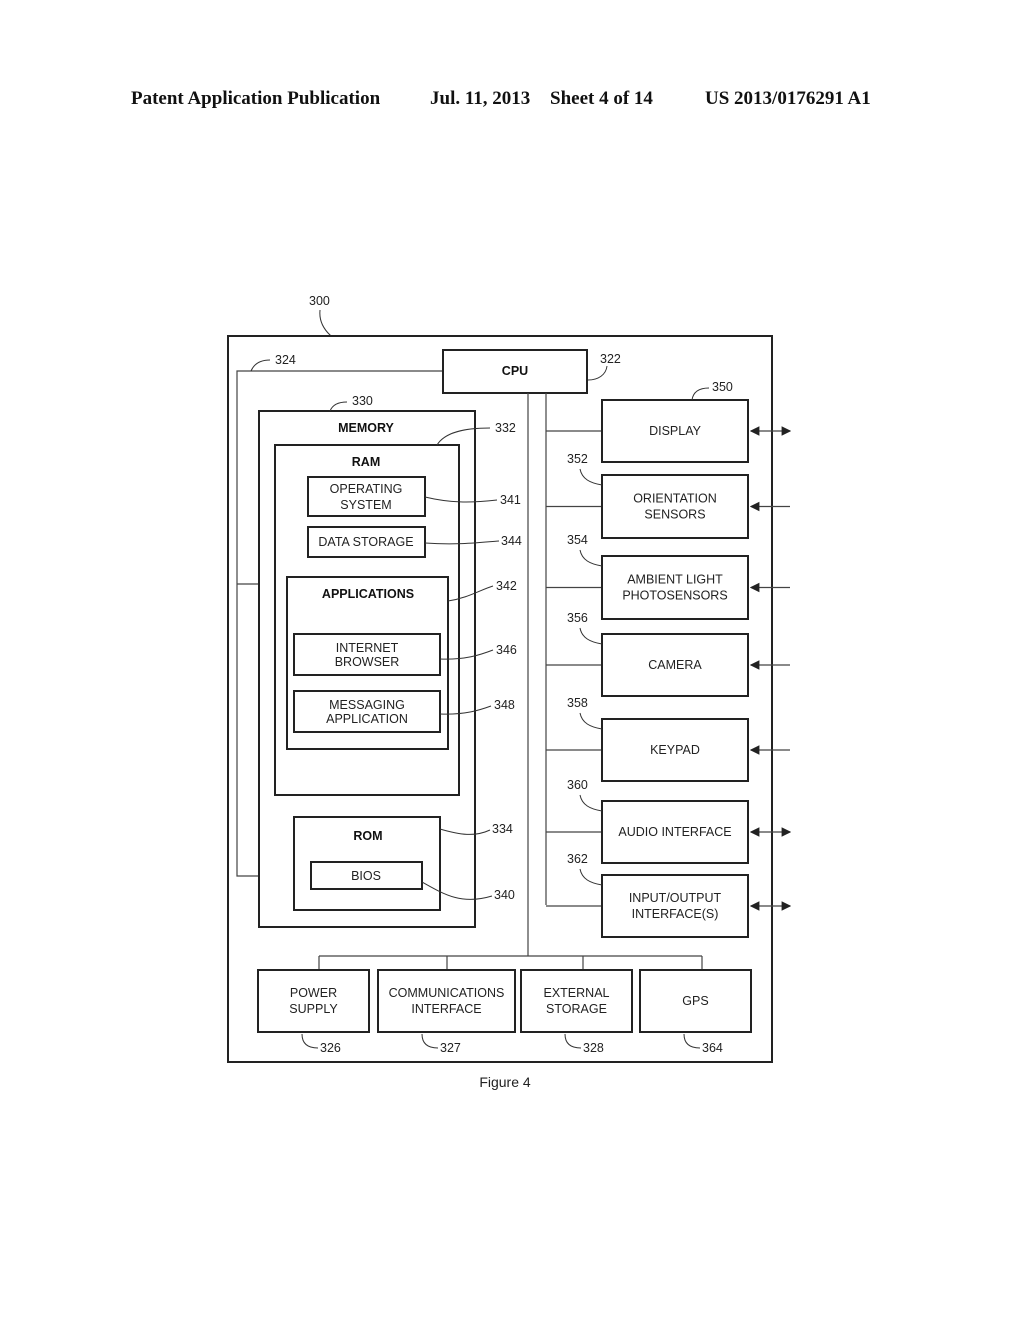 The height and width of the screenshot is (1320, 1024). Describe the element at coordinates (446, 1009) in the screenshot. I see `component-label: INTERFACE` at that location.